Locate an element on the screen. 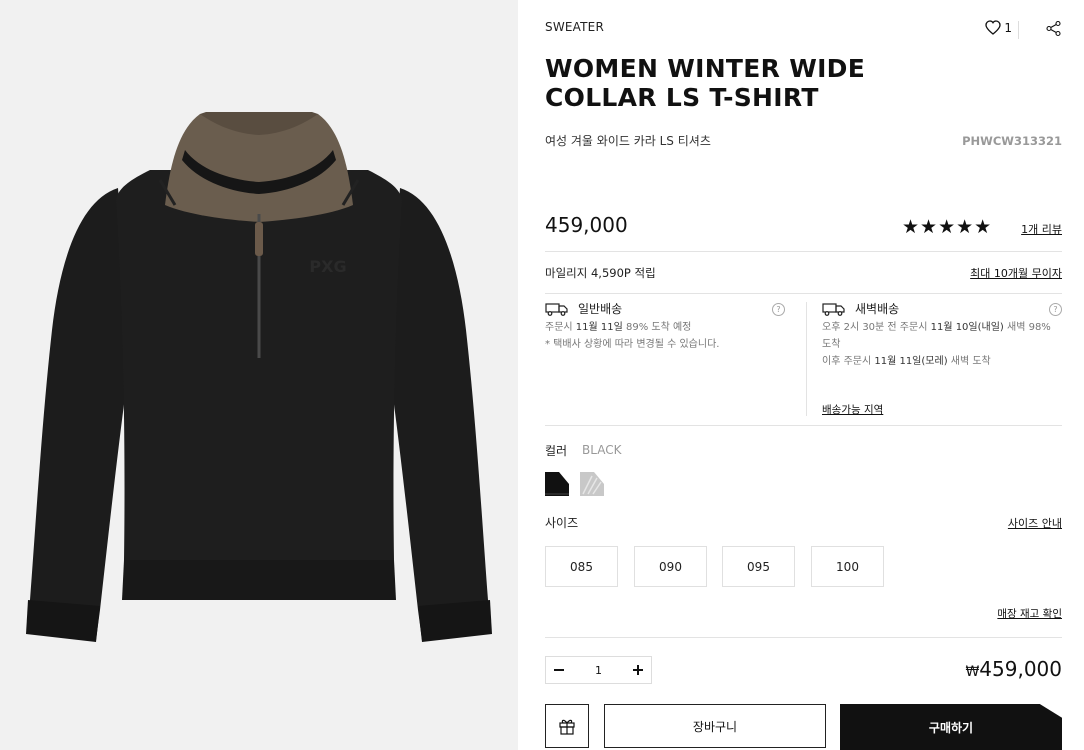 This screenshot has width=1084, height=750. heart-icon is located at coordinates (993, 27).